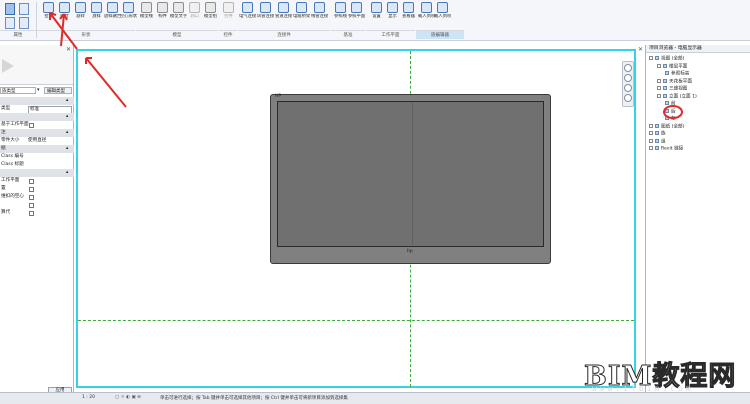 The width and height of the screenshot is (750, 404). I want to click on annotation-arrow-line, so click(106, 82).